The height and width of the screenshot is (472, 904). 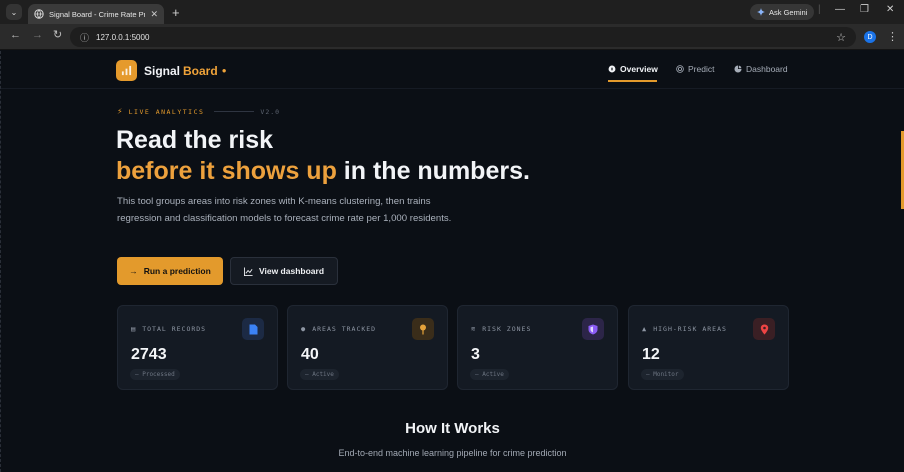 I want to click on hero-title-accent: before it shows up, so click(x=226, y=171).